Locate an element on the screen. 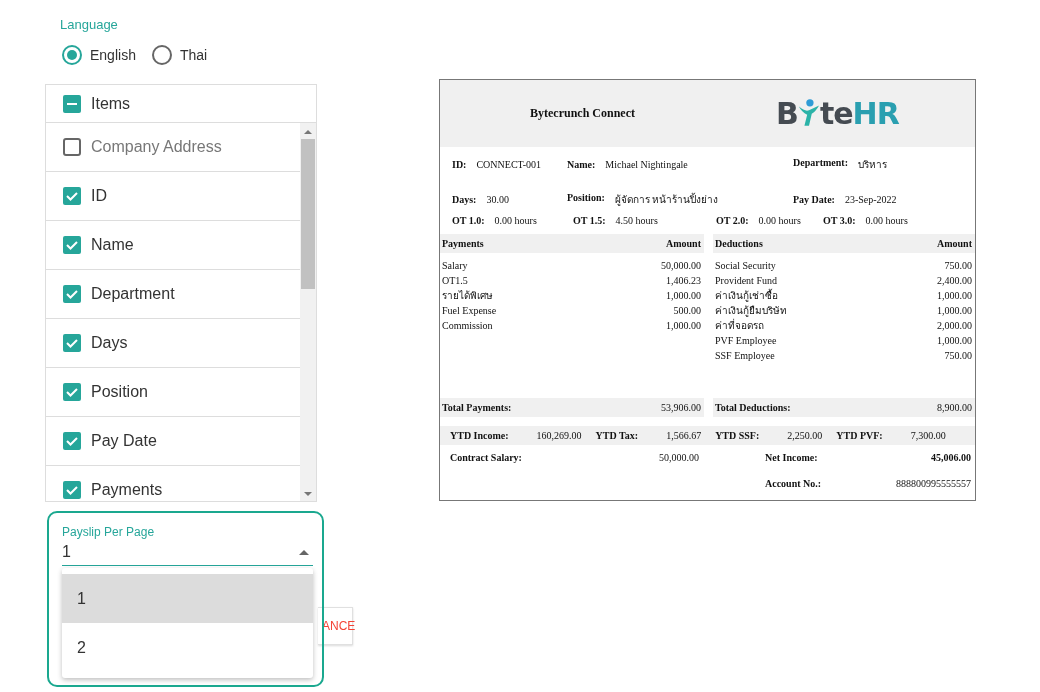  field-label: OT 1.0: is located at coordinates (468, 220).